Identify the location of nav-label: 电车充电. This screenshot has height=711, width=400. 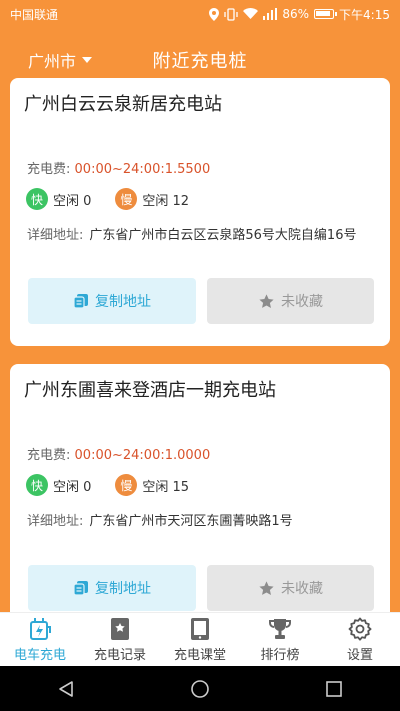
(39, 655).